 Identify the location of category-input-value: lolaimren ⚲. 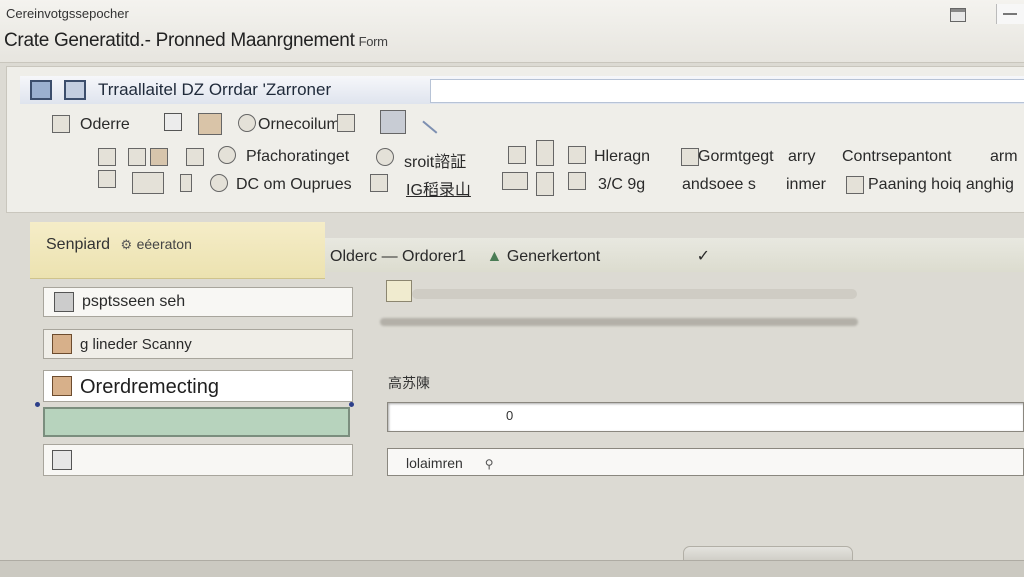
(450, 463).